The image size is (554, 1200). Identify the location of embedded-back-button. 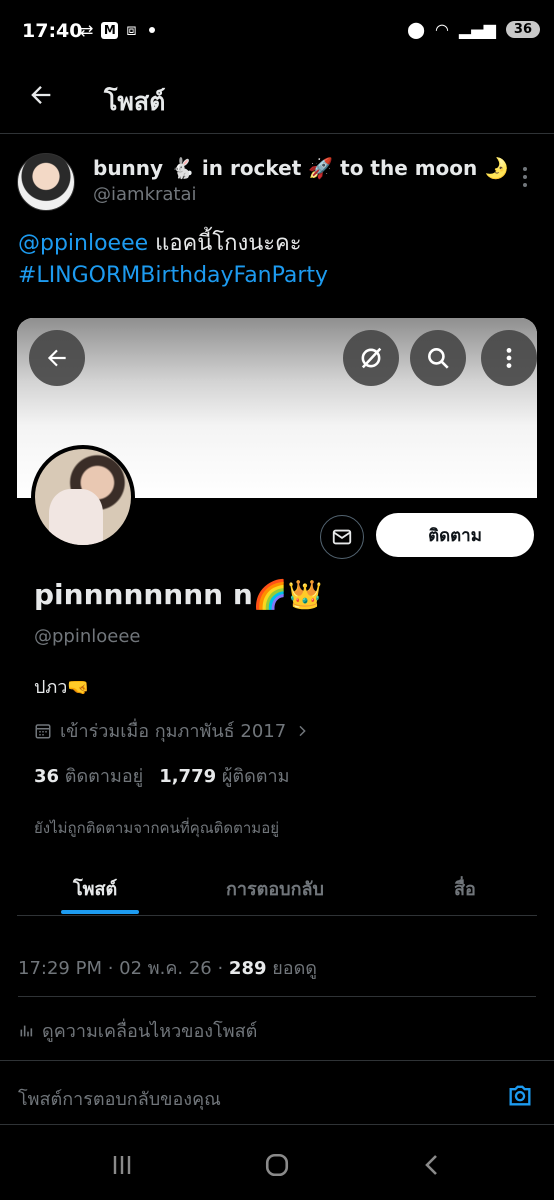
(57, 358).